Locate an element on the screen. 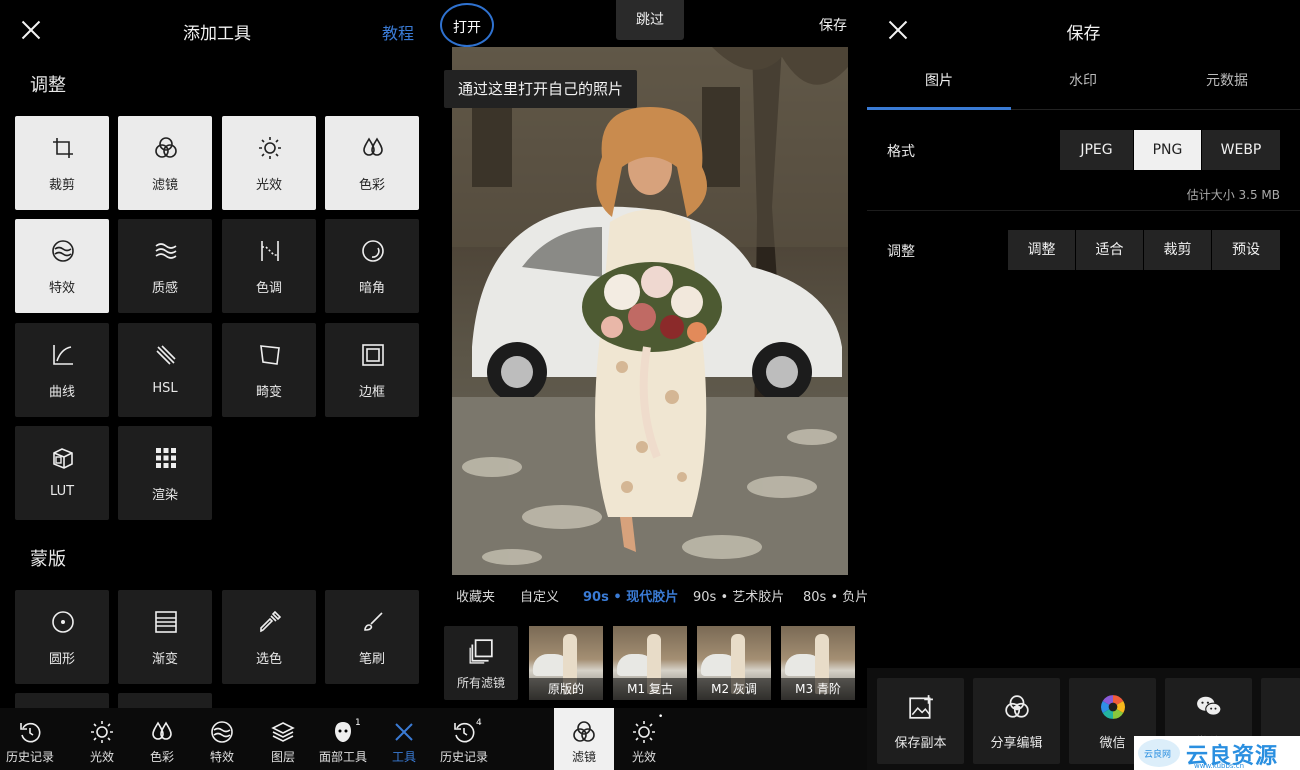 Image resolution: width=1300 pixels, height=770 pixels. bottom-toolbar: 历史记录 光效 色彩 特效 图层 1 面部工具 工具 is located at coordinates (217, 739).